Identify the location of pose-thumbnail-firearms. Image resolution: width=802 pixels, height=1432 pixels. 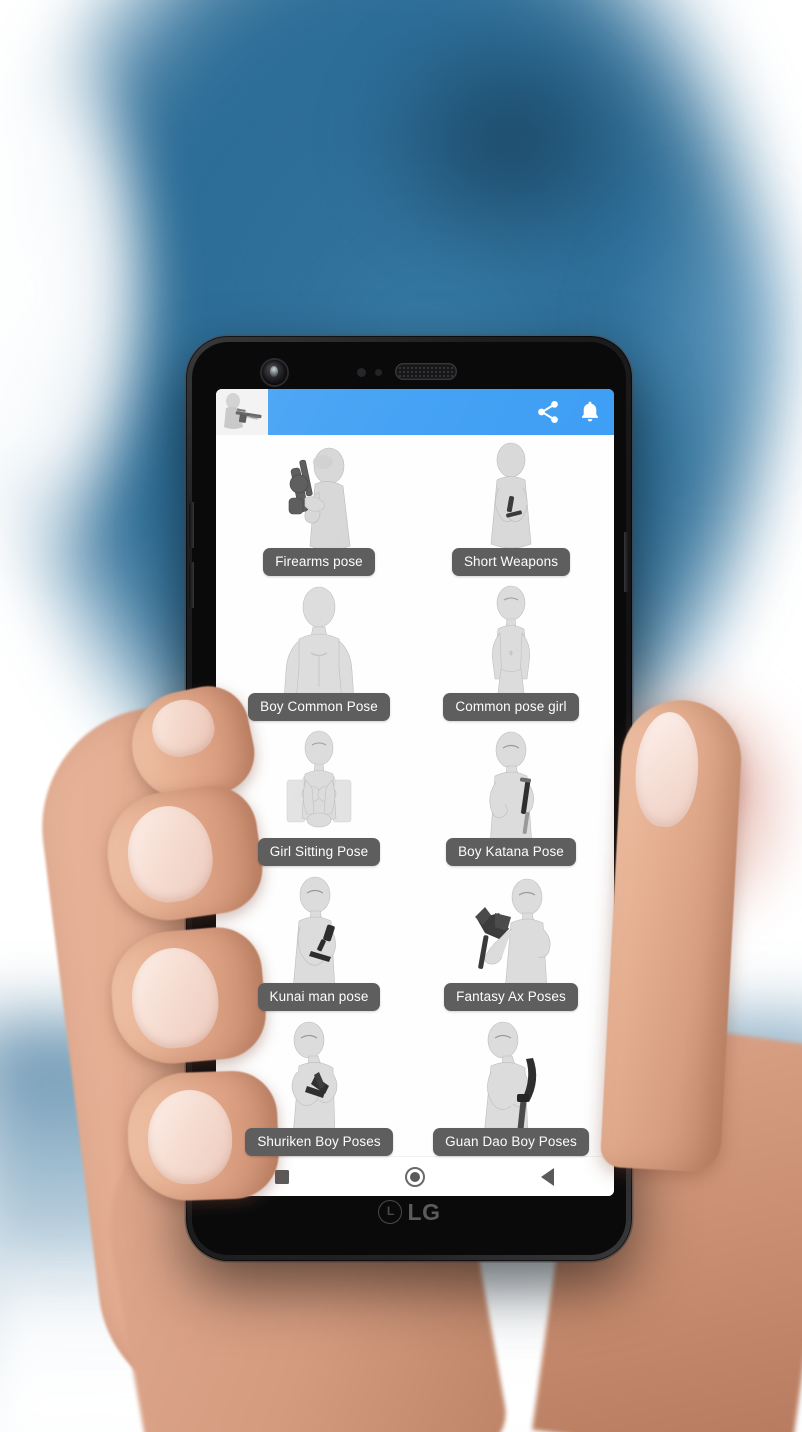
(319, 497).